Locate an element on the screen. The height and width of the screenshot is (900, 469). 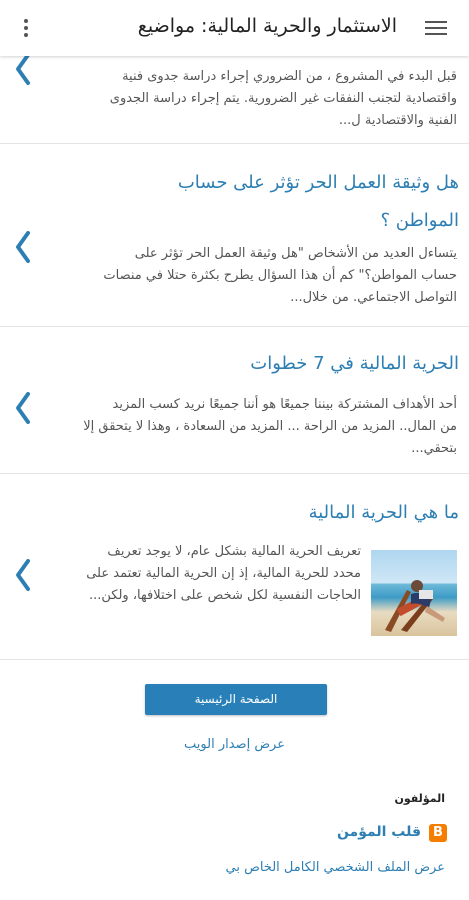
hamburger-menu-icon is located at coordinates (436, 28).